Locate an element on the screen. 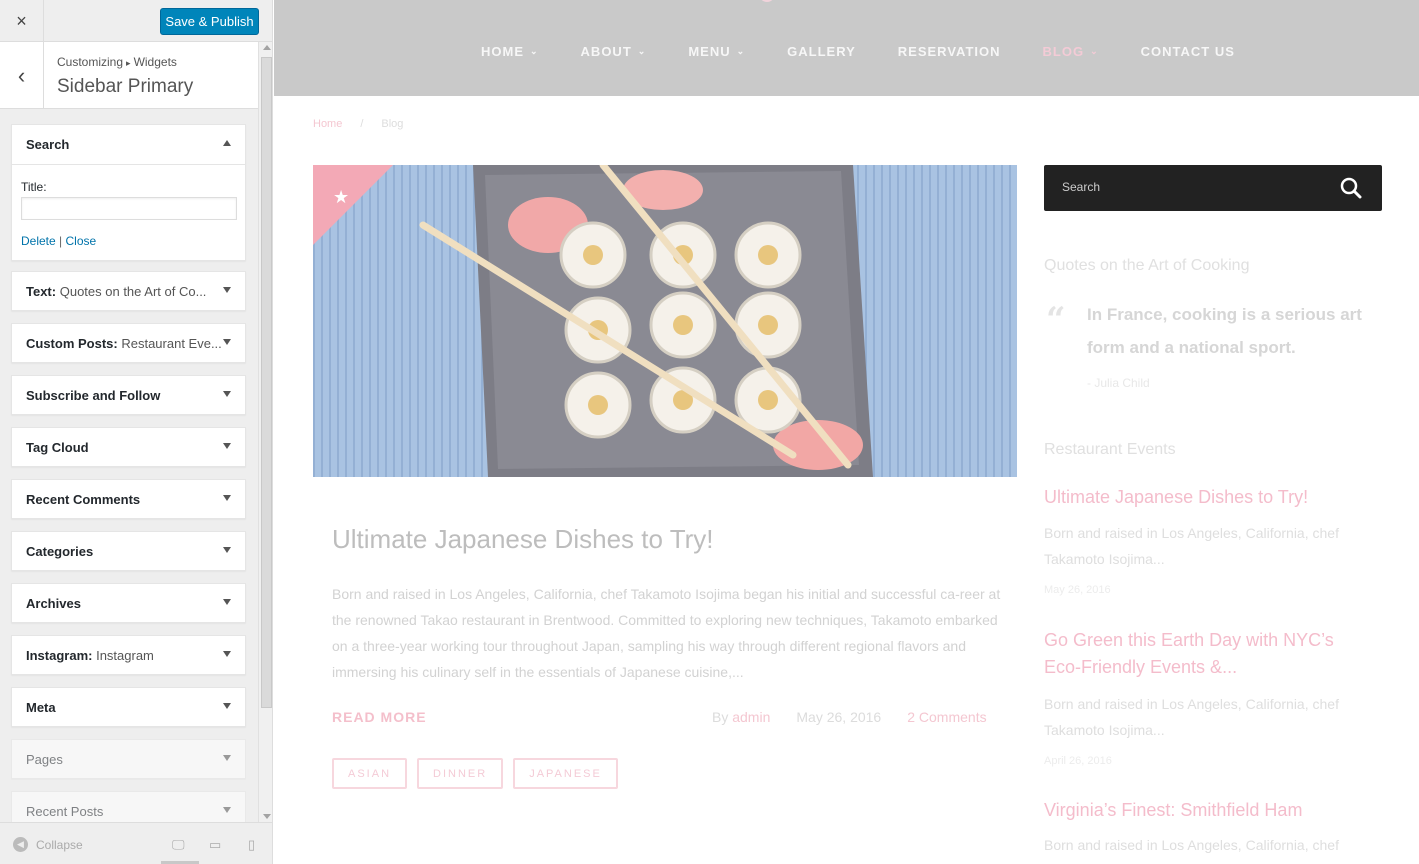 The width and height of the screenshot is (1419, 864). nav-label: ABOUT is located at coordinates (606, 51).